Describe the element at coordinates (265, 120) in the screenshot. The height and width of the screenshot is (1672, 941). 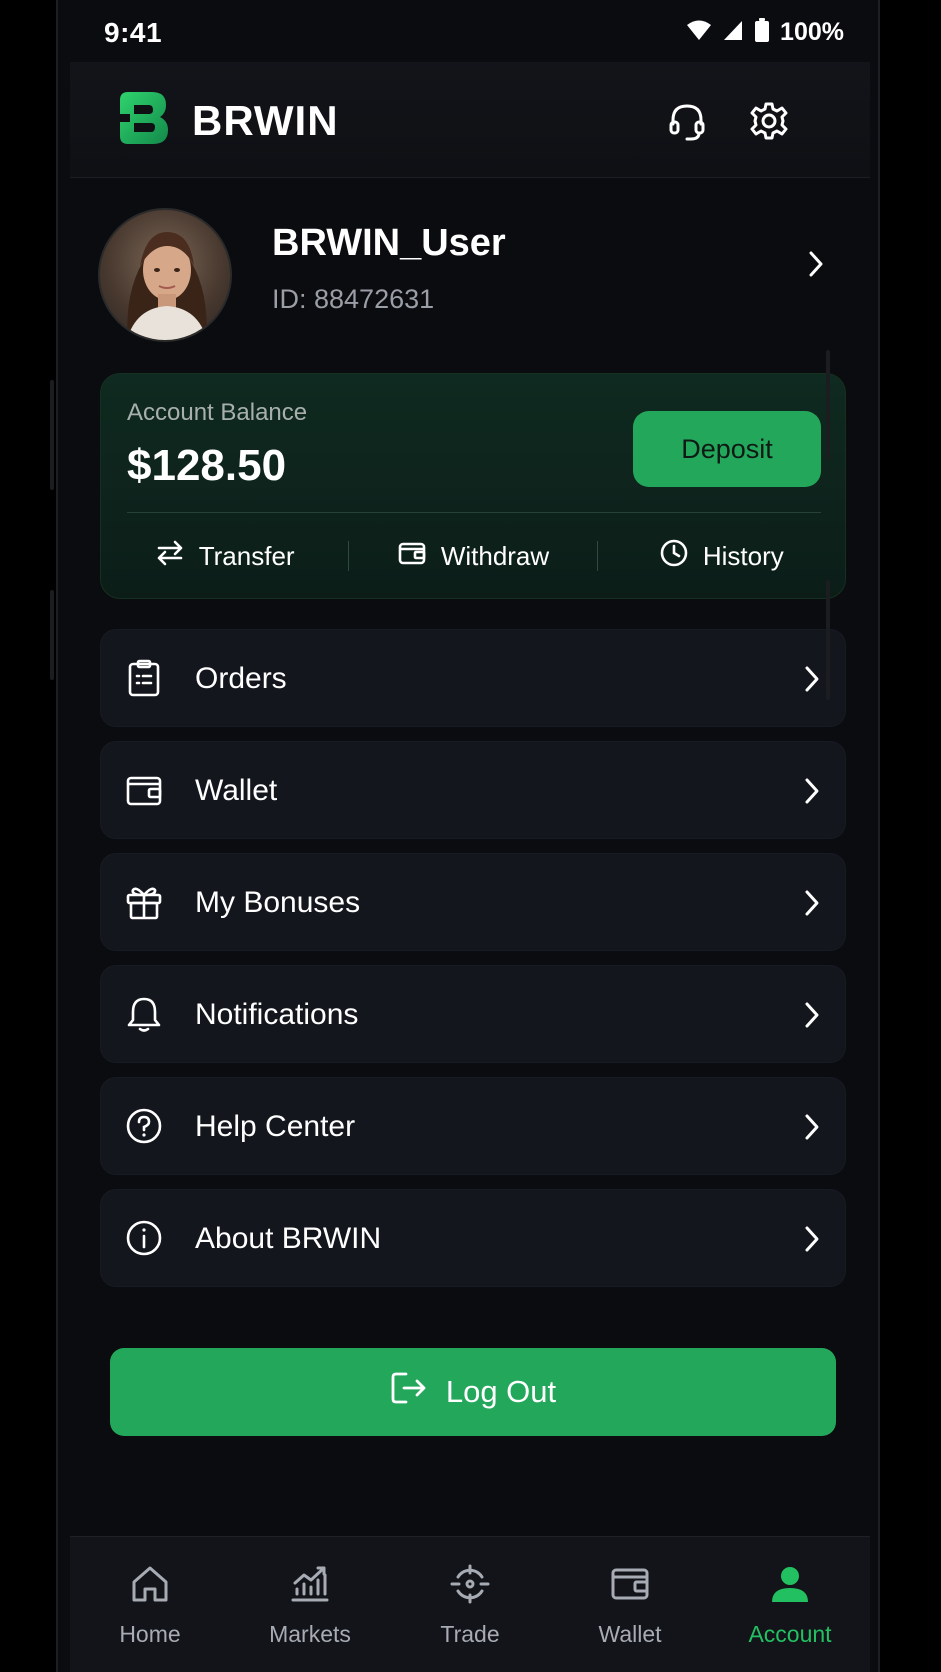
I see `brand-name: BRWIN` at that location.